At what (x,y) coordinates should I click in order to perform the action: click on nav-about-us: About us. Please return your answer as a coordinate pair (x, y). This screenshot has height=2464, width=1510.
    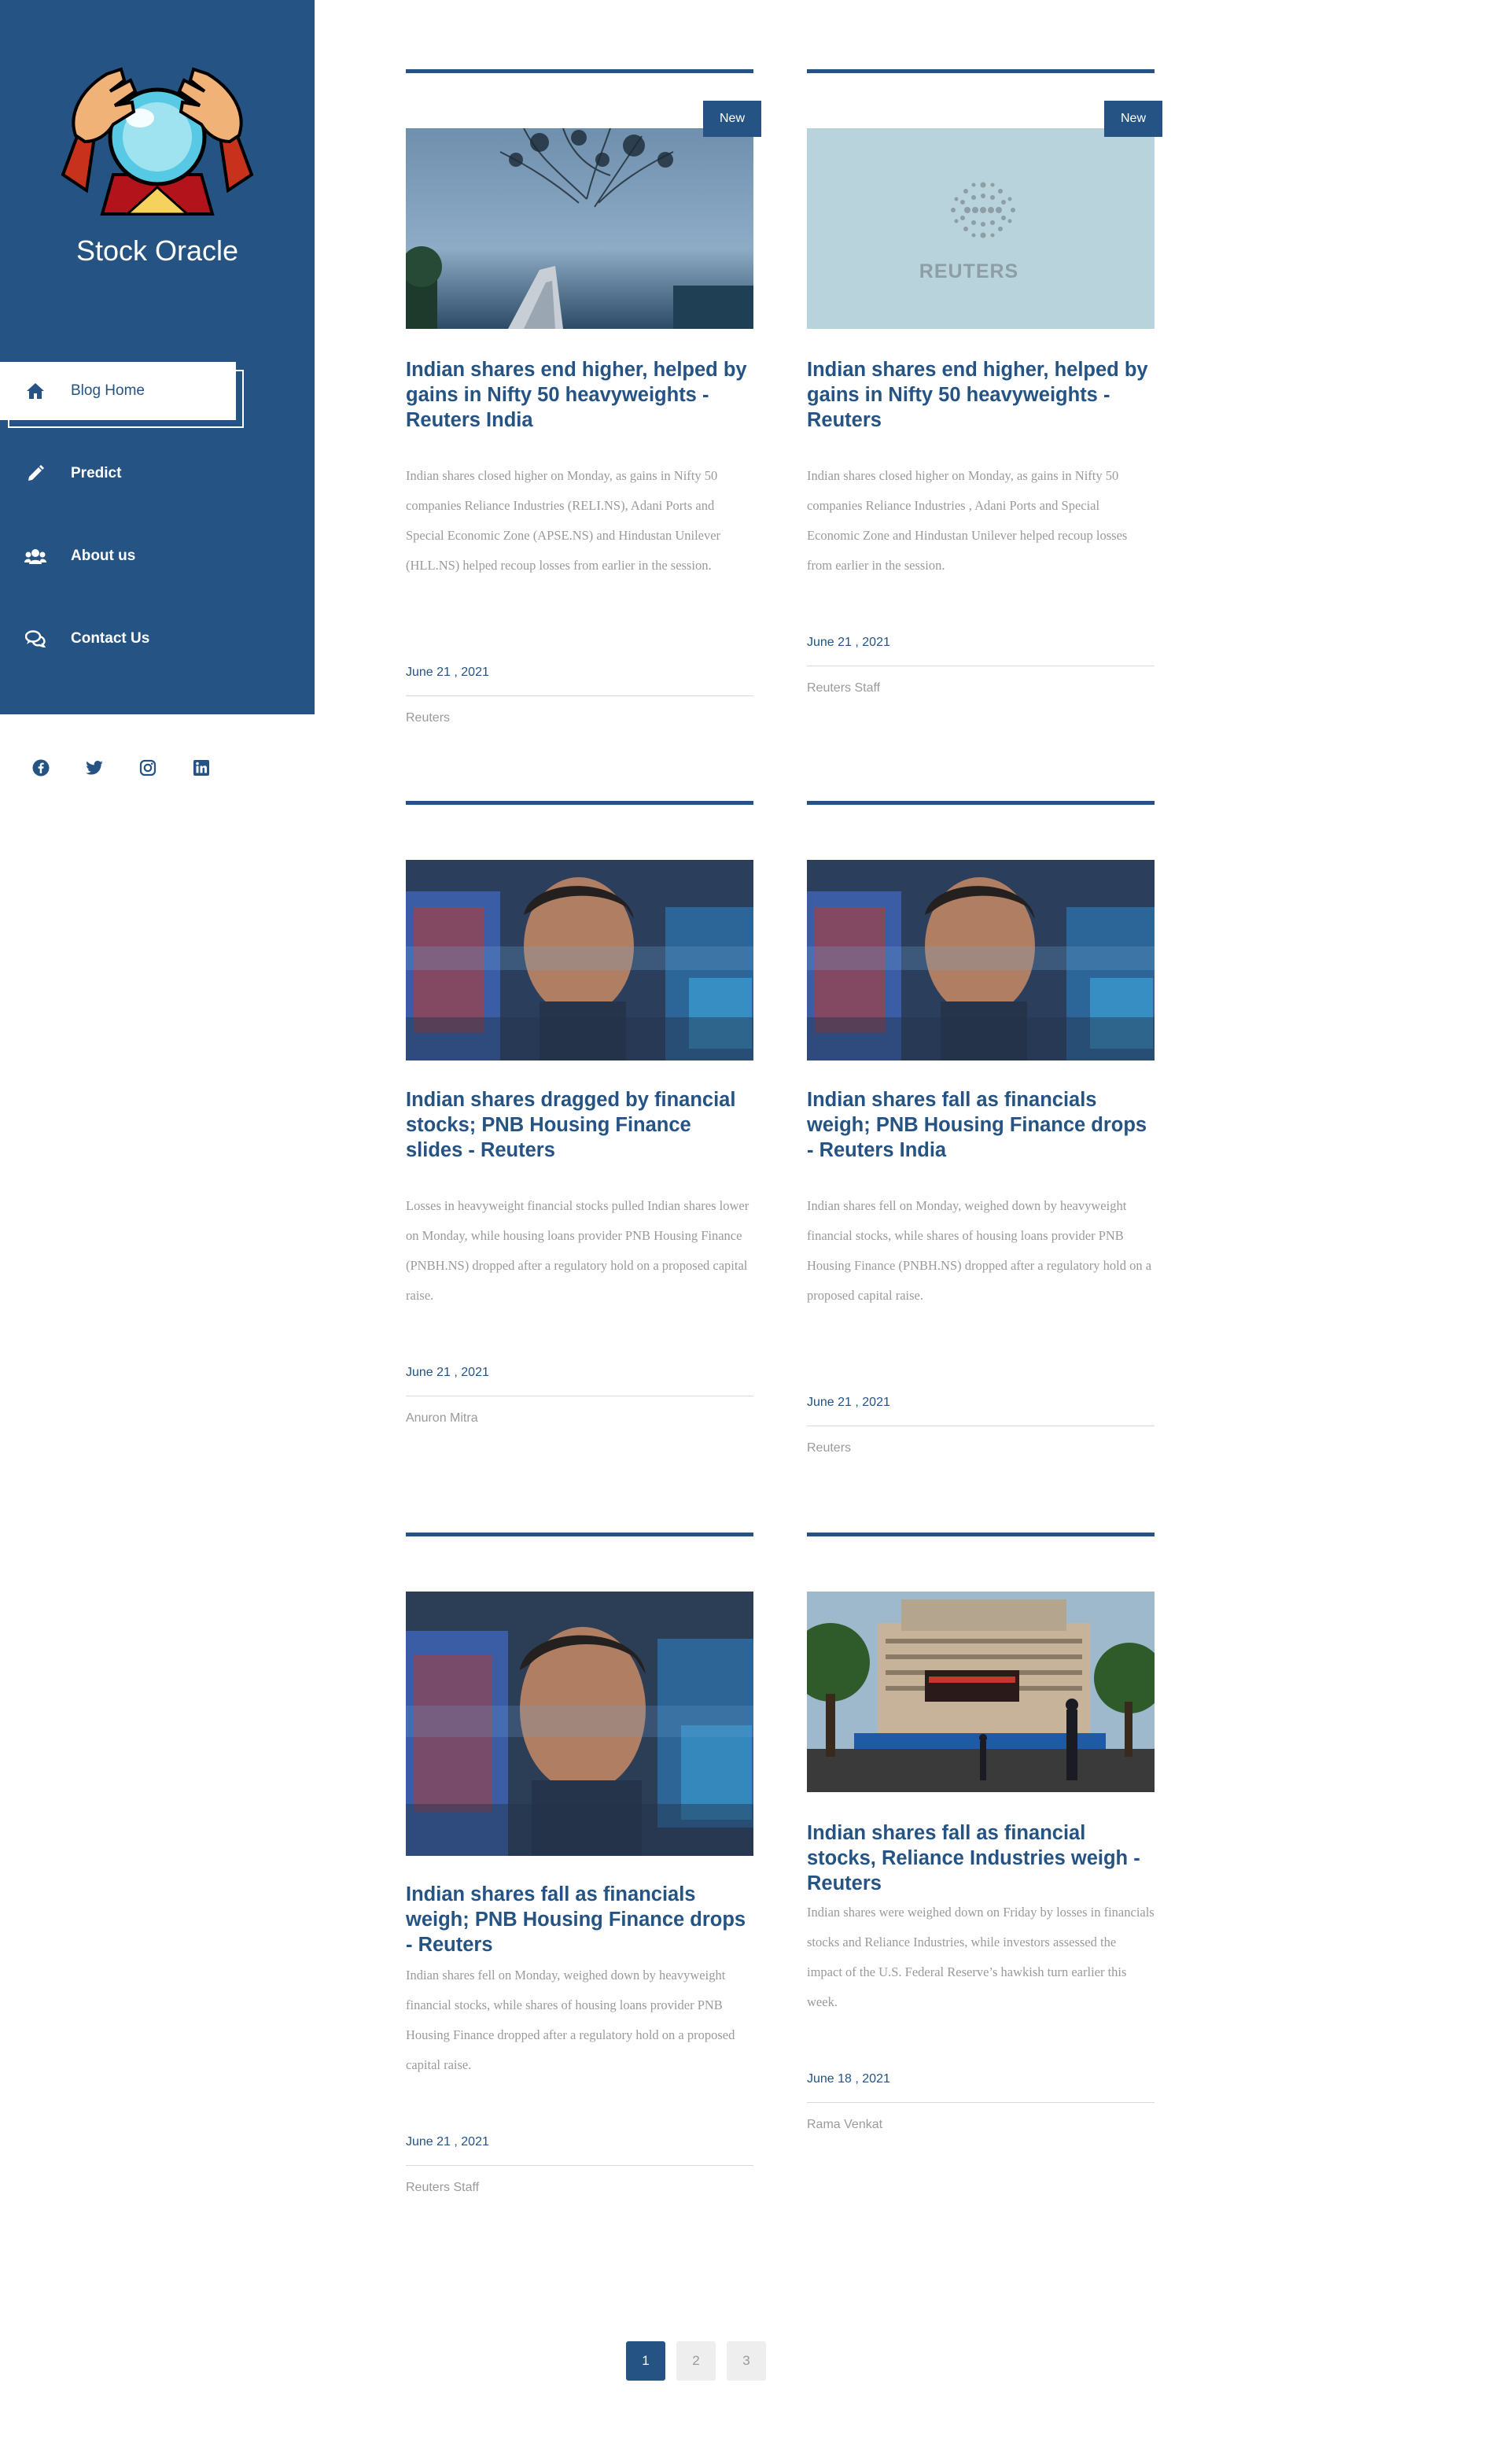
    Looking at the image, I should click on (118, 556).